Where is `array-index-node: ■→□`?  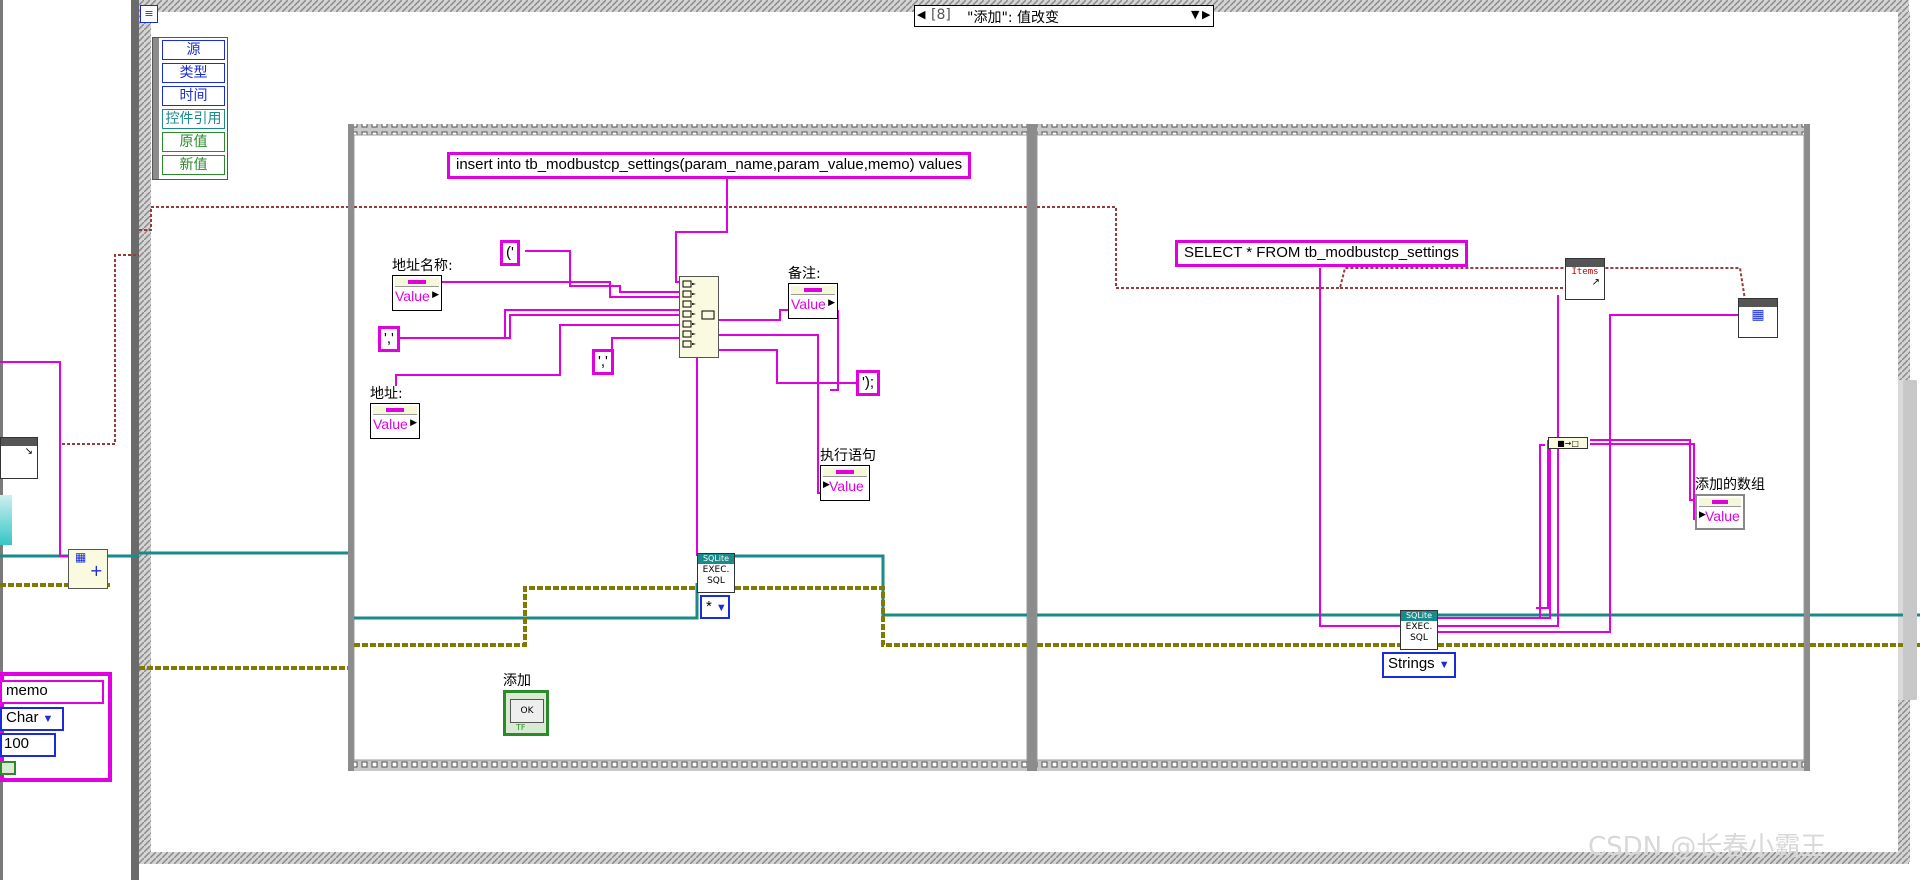 array-index-node: ■→□ is located at coordinates (1568, 443).